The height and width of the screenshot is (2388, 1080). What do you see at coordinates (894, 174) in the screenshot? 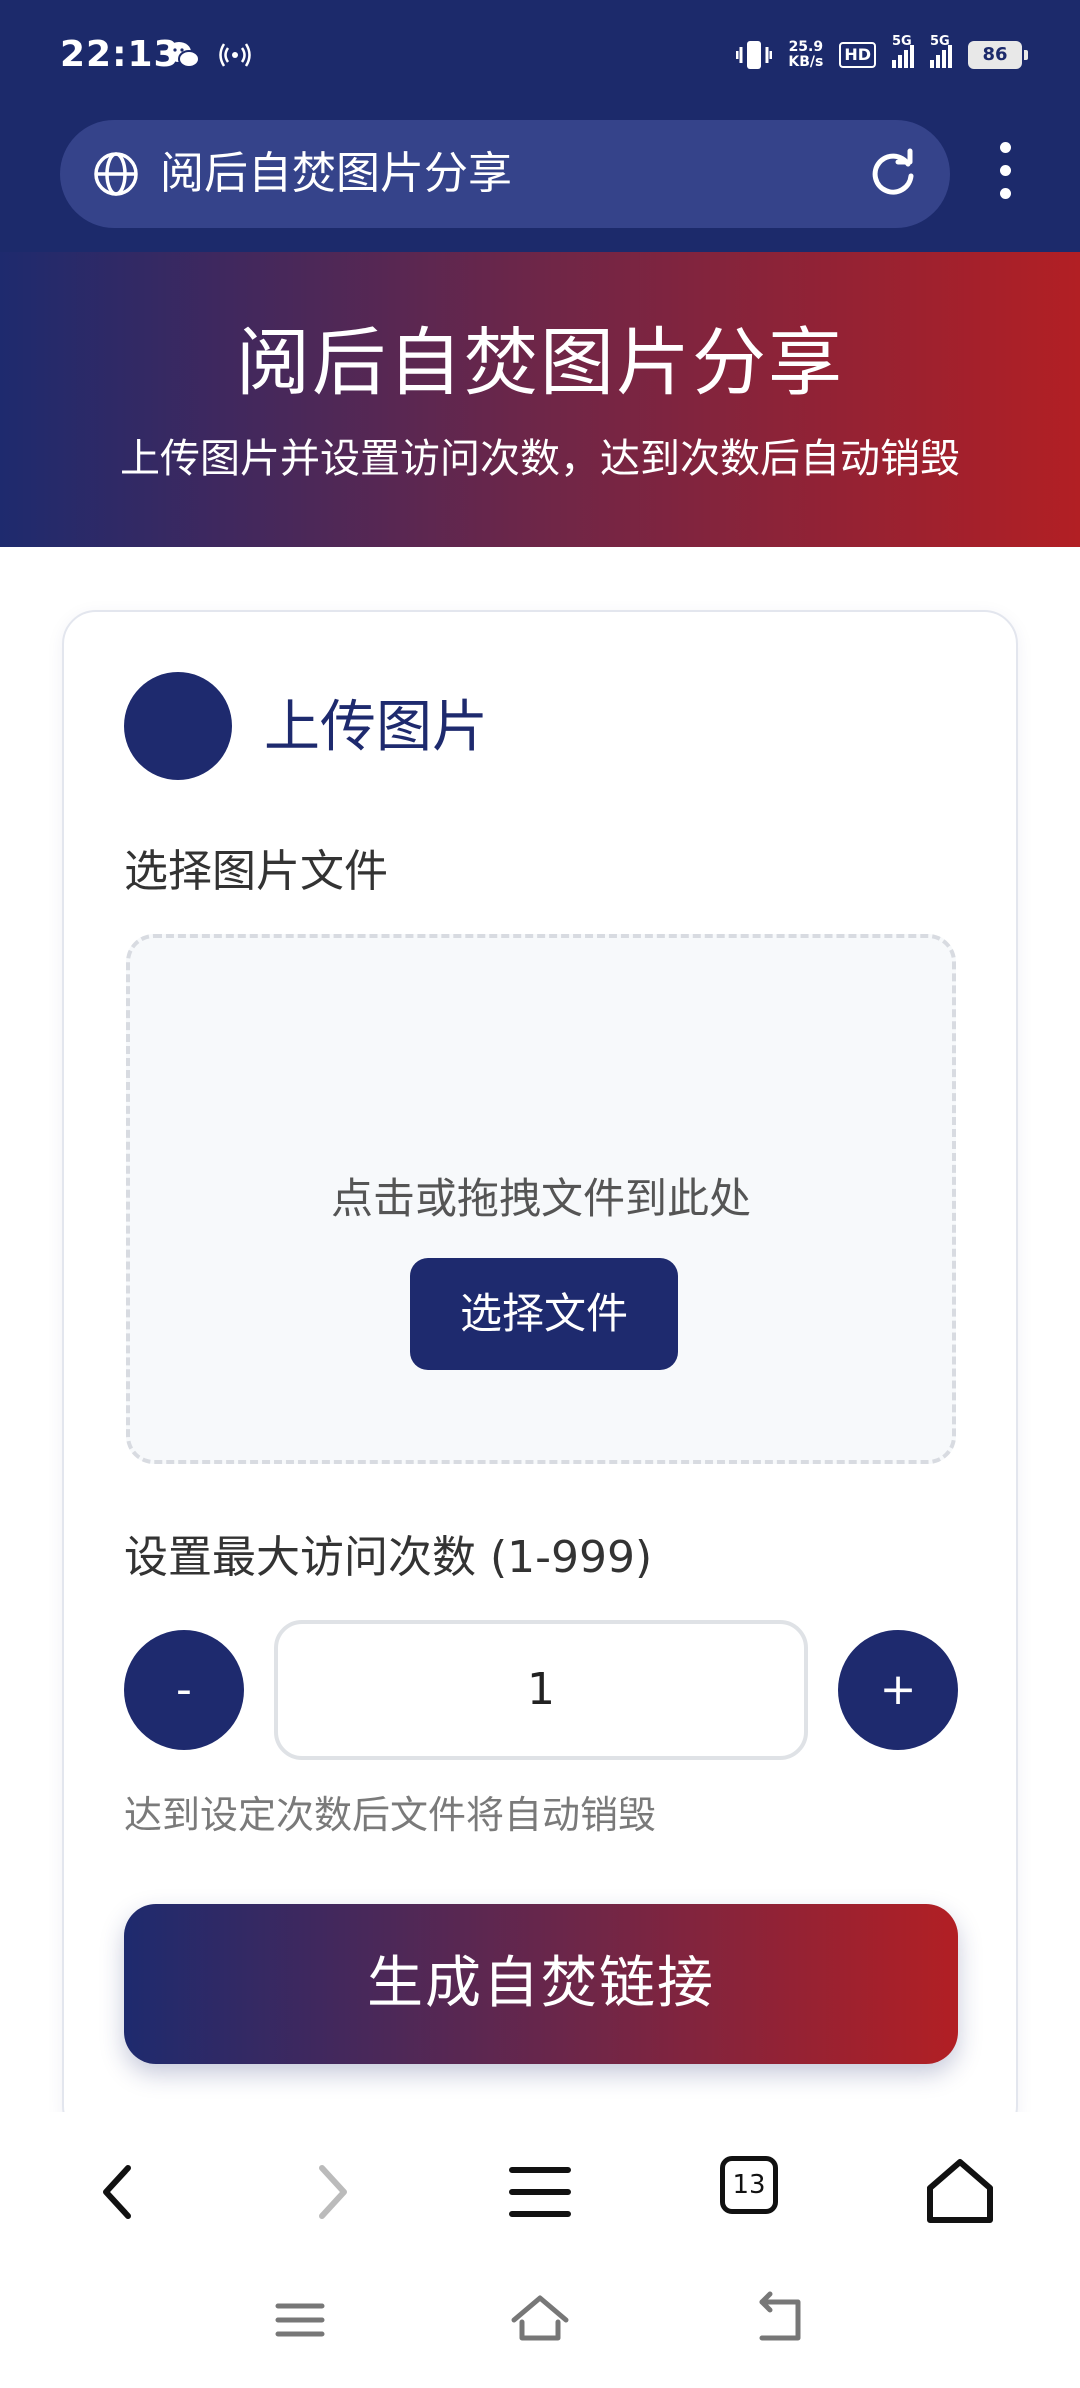
I see `reload-icon` at bounding box center [894, 174].